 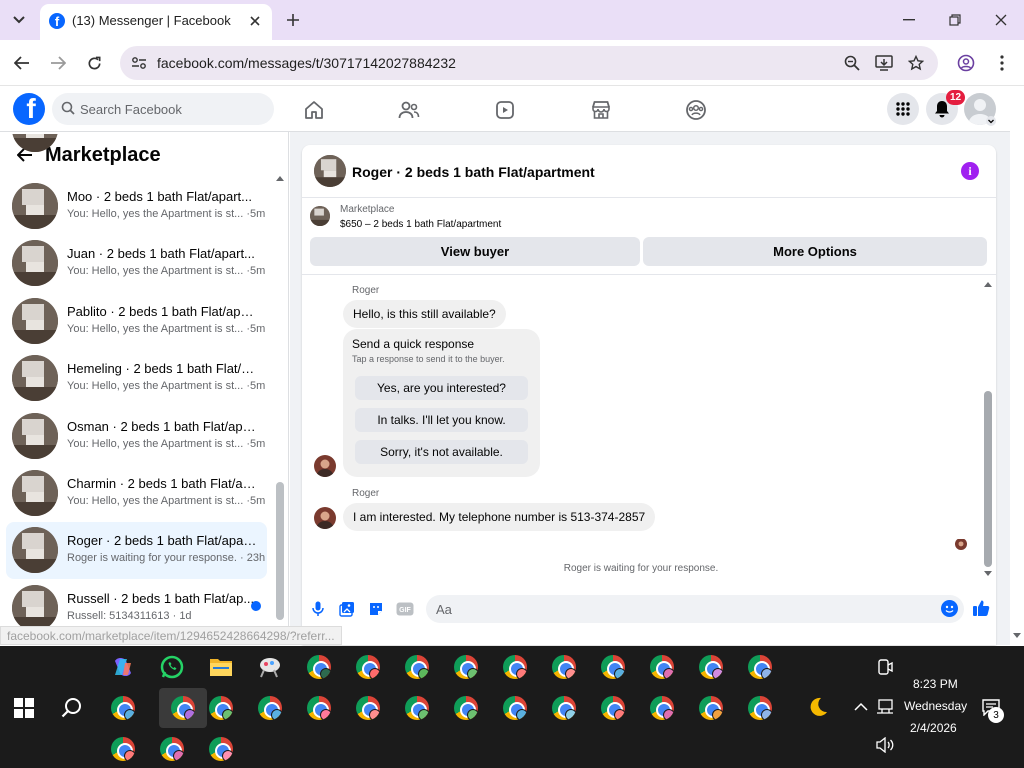 I want to click on tab-search-chevron-icon, so click(x=19, y=20).